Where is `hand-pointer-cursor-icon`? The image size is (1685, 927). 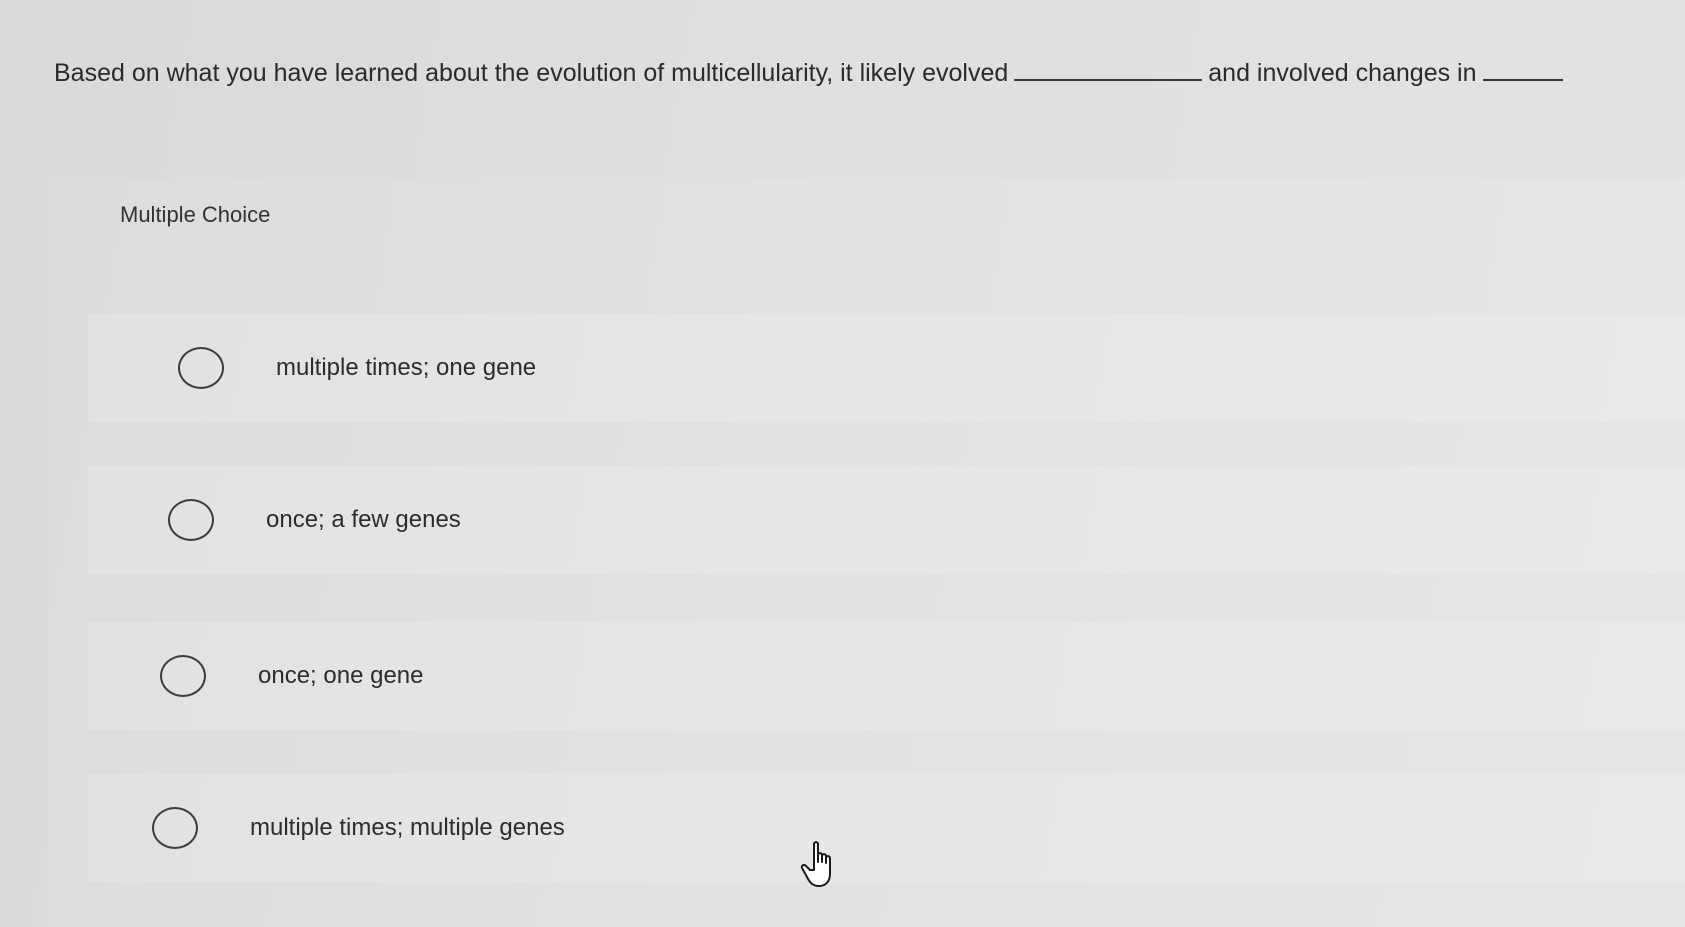 hand-pointer-cursor-icon is located at coordinates (815, 864).